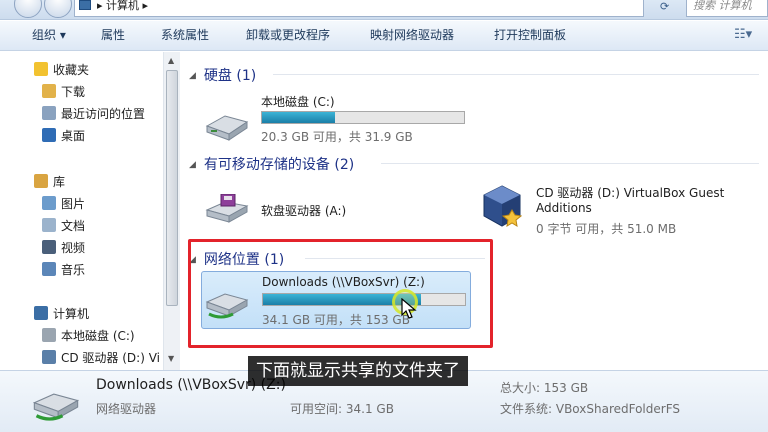  Describe the element at coordinates (288, 35) in the screenshot. I see `uninstall-button: 卸载或更改程序` at that location.